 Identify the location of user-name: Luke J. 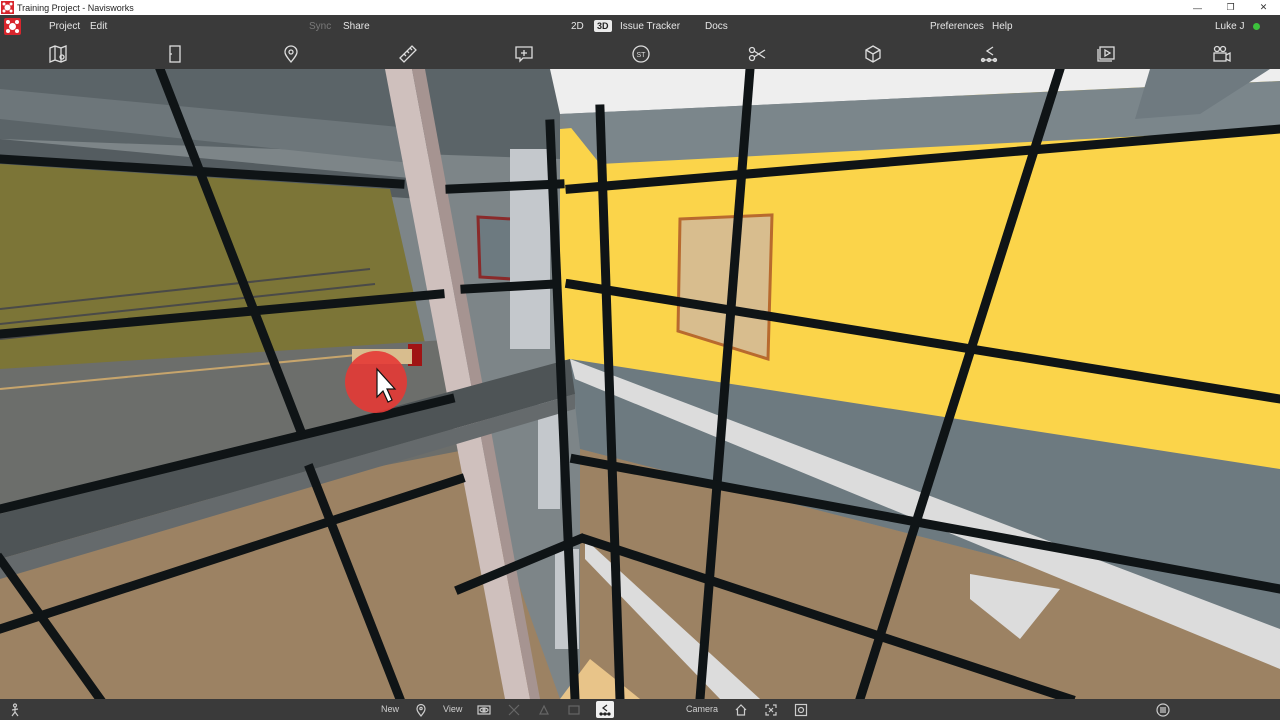
(1229, 26).